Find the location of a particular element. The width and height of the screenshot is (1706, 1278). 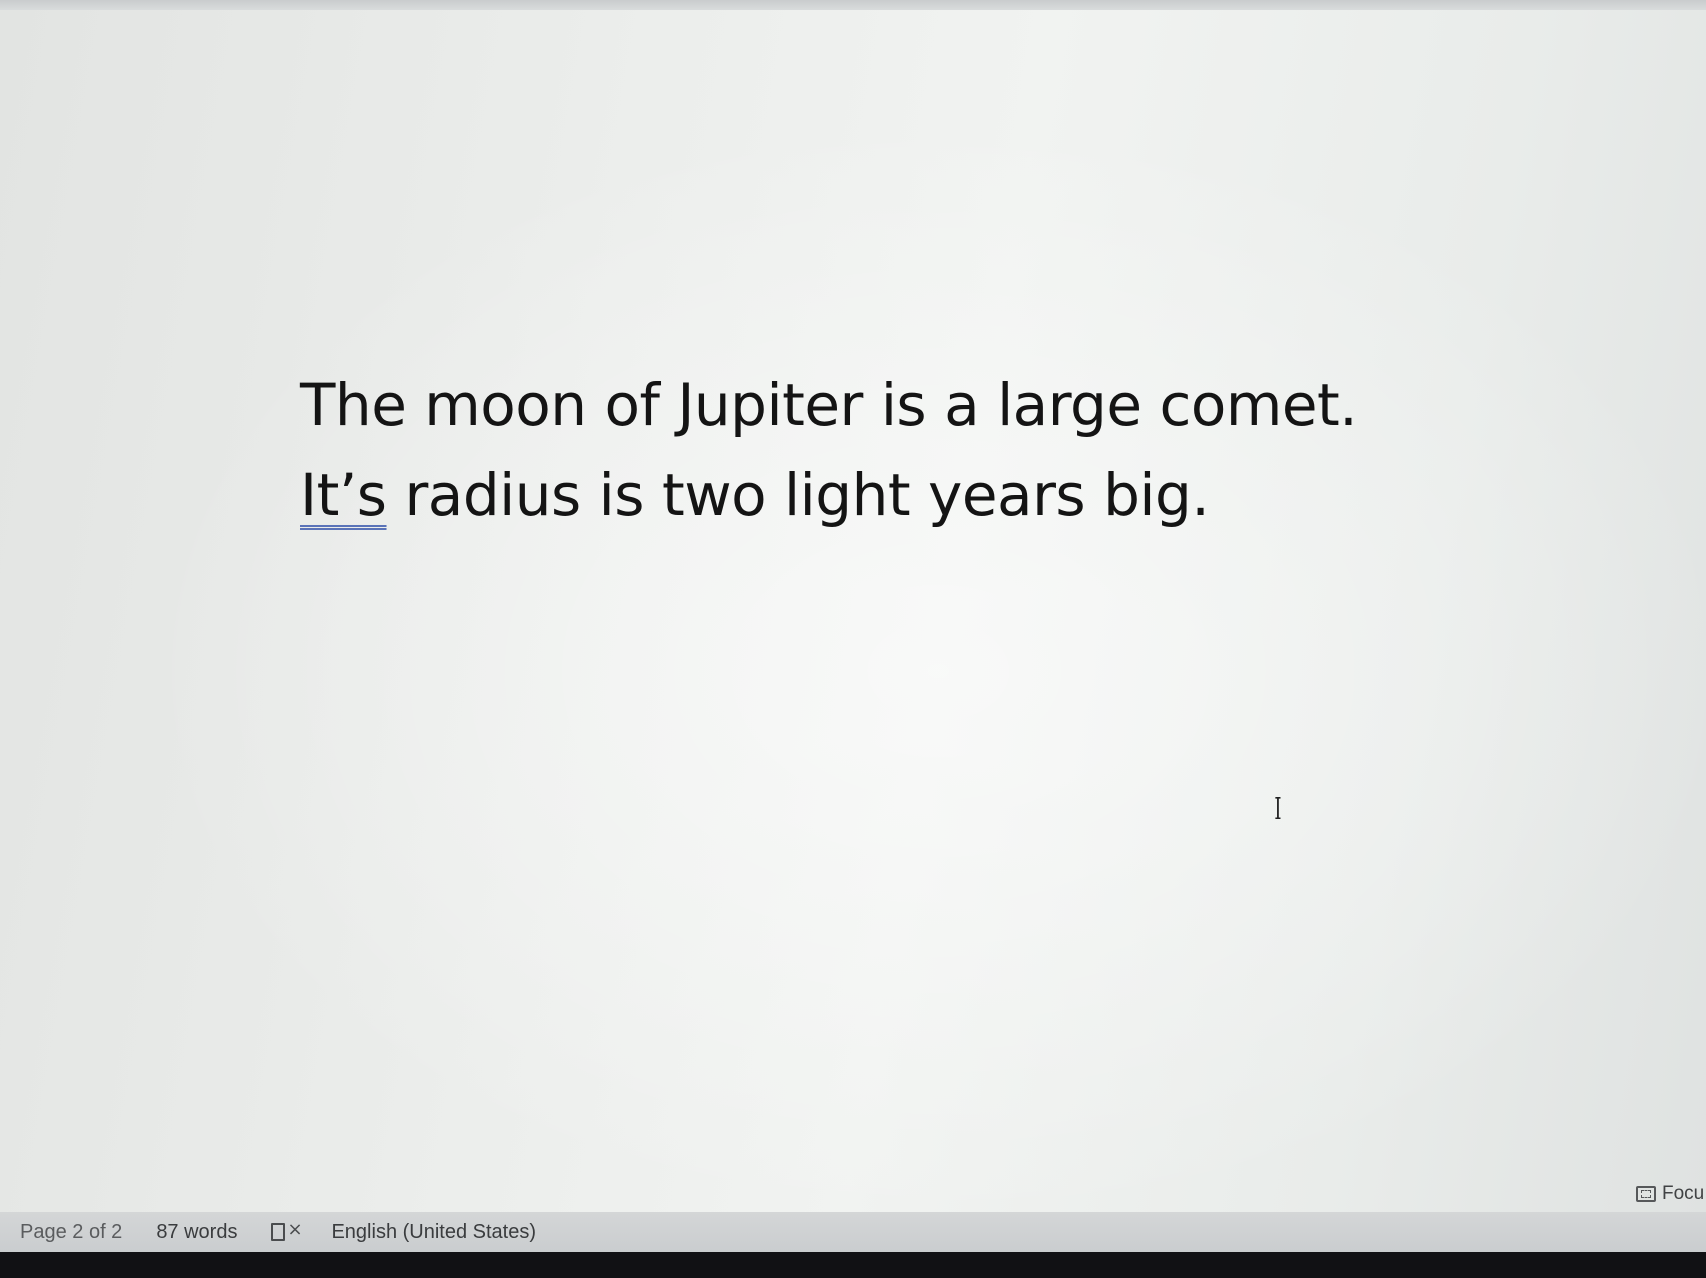

word-count-indicator: 87 words is located at coordinates (196, 1232).